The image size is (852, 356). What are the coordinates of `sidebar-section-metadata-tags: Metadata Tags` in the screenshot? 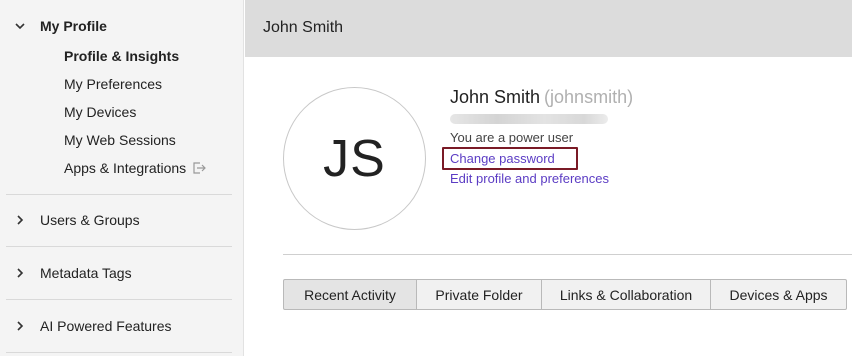 It's located at (122, 273).